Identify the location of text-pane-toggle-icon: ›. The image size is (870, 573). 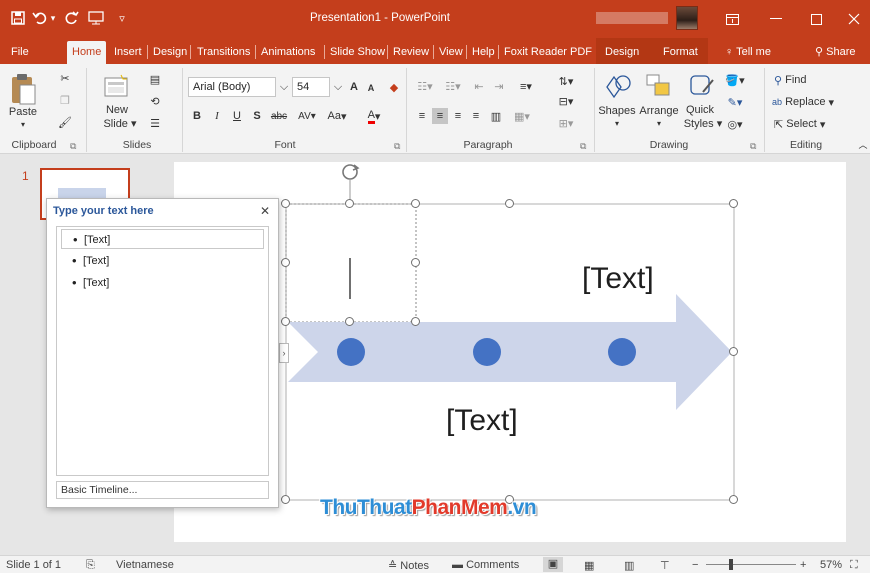
(284, 353).